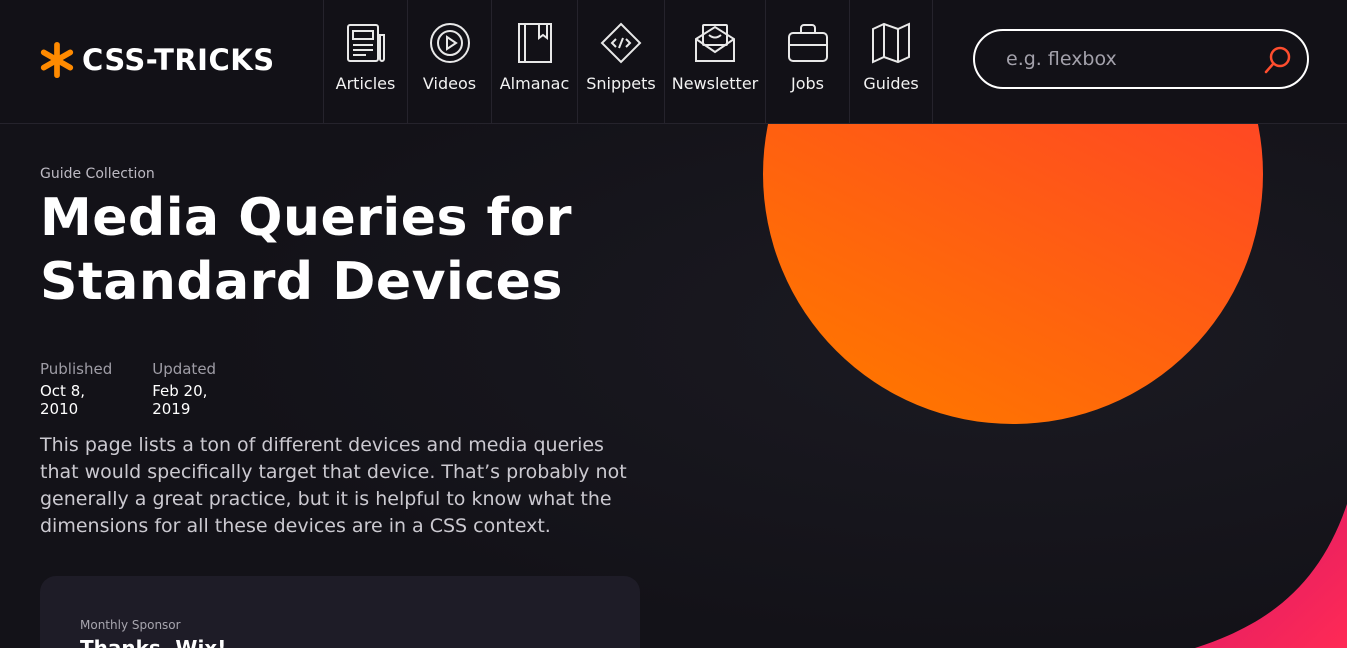 The width and height of the screenshot is (1347, 648). Describe the element at coordinates (715, 83) in the screenshot. I see `nav-label: Newsletter` at that location.